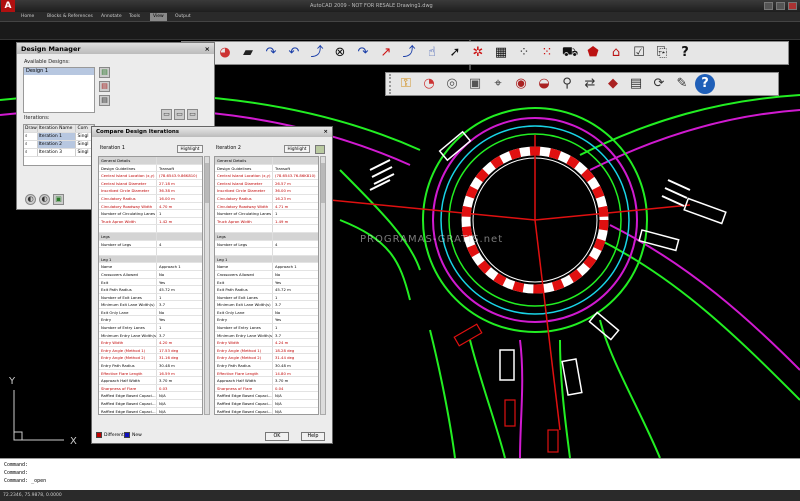  What do you see at coordinates (386, 53) in the screenshot?
I see `curve-arrow-5-icon: ↗` at bounding box center [386, 53].